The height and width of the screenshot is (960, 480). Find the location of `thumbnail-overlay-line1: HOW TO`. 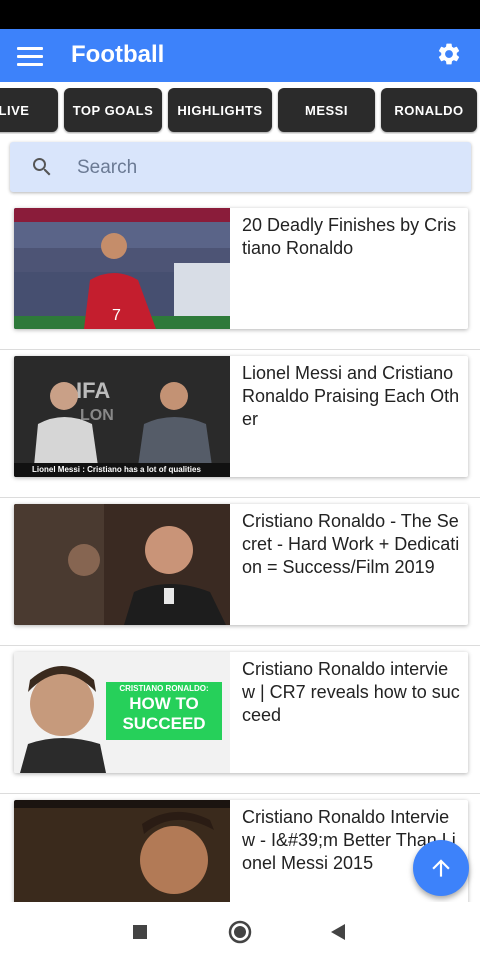

thumbnail-overlay-line1: HOW TO is located at coordinates (164, 703).